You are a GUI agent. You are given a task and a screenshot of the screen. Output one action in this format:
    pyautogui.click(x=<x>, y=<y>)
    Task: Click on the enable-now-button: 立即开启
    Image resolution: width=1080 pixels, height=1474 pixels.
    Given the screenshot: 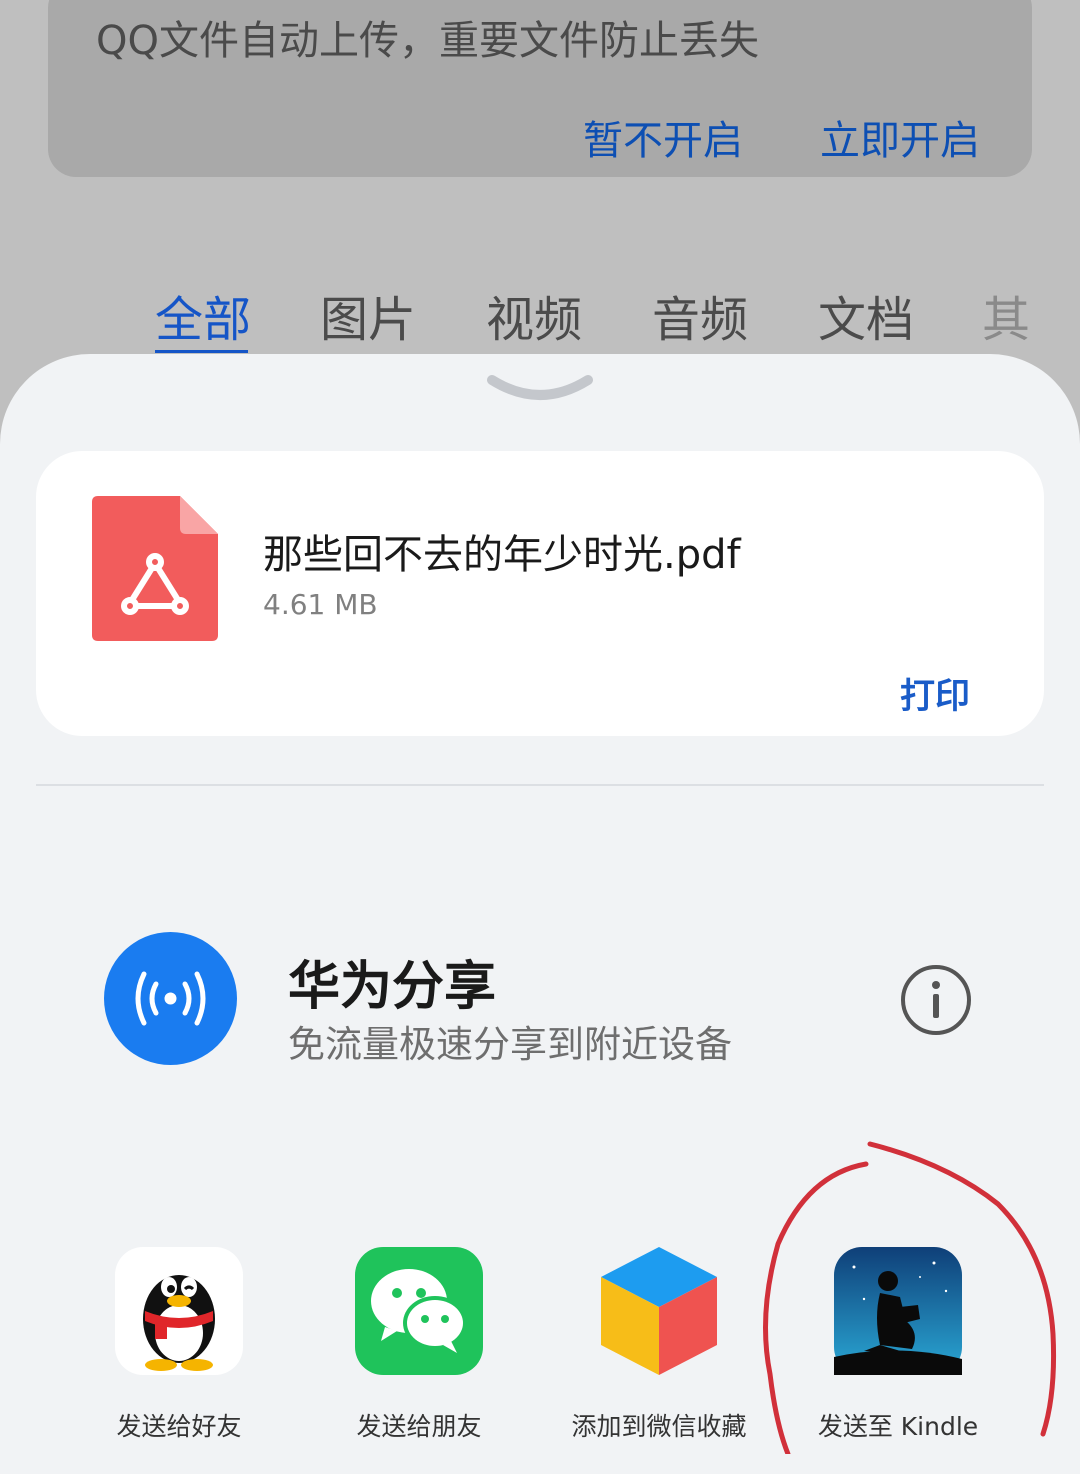 What is the action you would take?
    pyautogui.click(x=900, y=137)
    